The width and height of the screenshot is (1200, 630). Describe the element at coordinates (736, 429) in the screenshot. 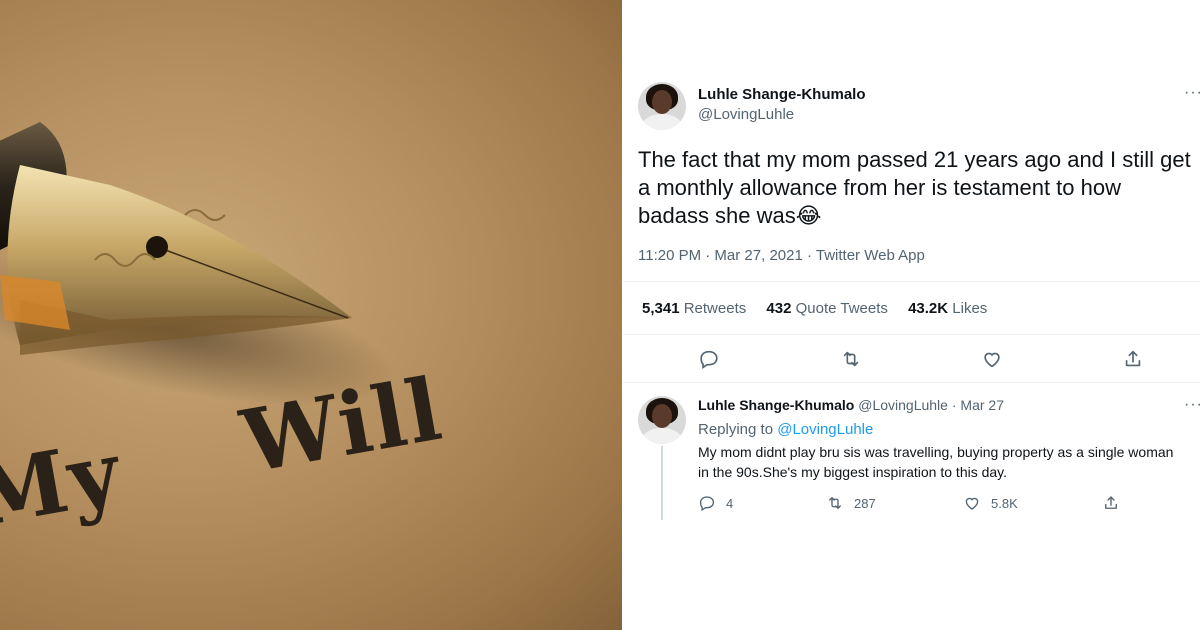

I see `replying-prefix: Replying to` at that location.